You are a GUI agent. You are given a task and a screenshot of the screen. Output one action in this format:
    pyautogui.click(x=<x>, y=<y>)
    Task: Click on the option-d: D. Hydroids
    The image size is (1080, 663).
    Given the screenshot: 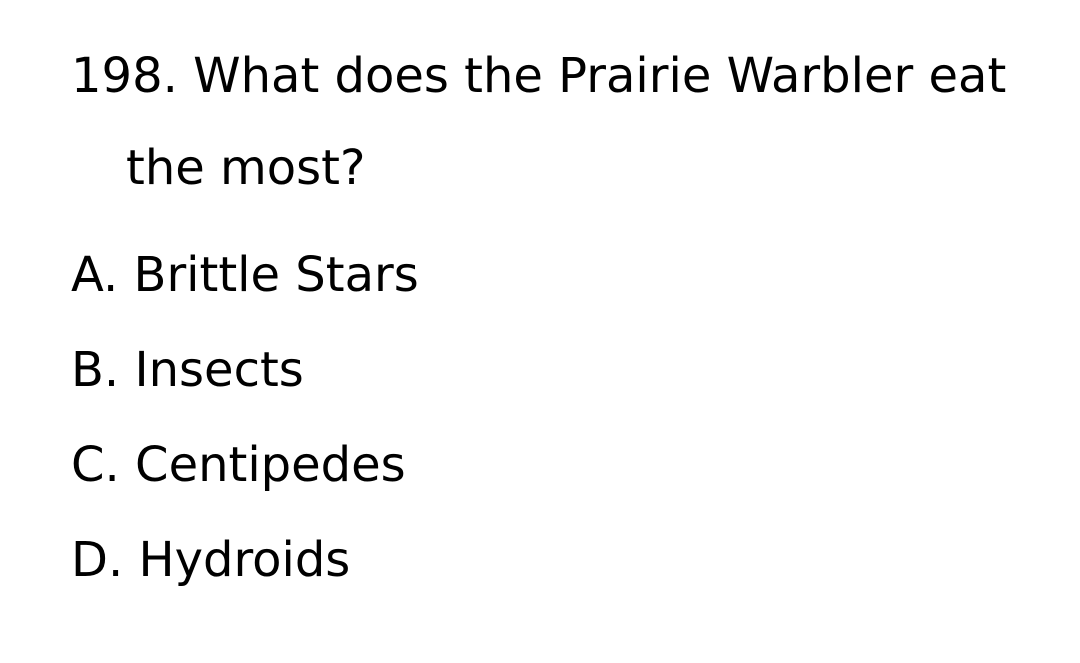 What is the action you would take?
    pyautogui.click(x=245, y=560)
    